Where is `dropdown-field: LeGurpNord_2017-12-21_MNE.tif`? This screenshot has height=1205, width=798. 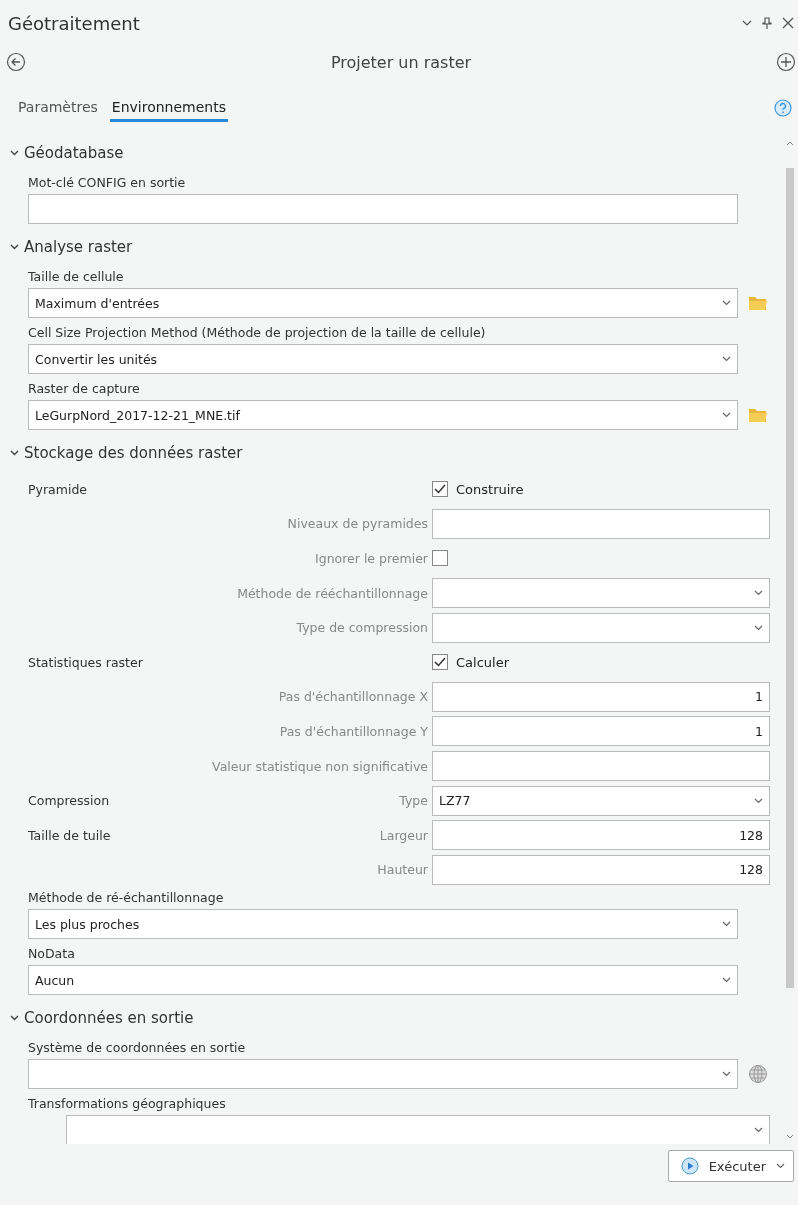
dropdown-field: LeGurpNord_2017-12-21_MNE.tif is located at coordinates (383, 415).